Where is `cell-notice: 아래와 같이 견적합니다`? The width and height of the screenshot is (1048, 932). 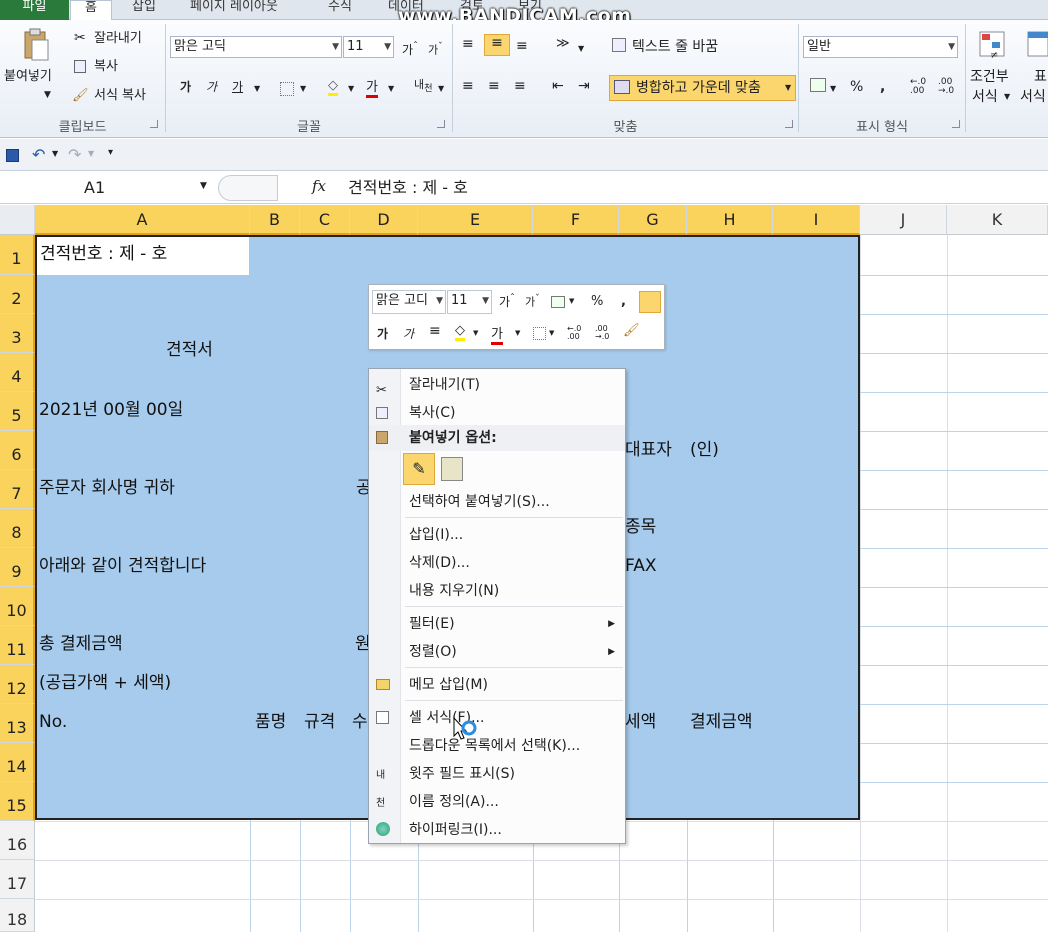 cell-notice: 아래와 같이 견적합니다 is located at coordinates (122, 566).